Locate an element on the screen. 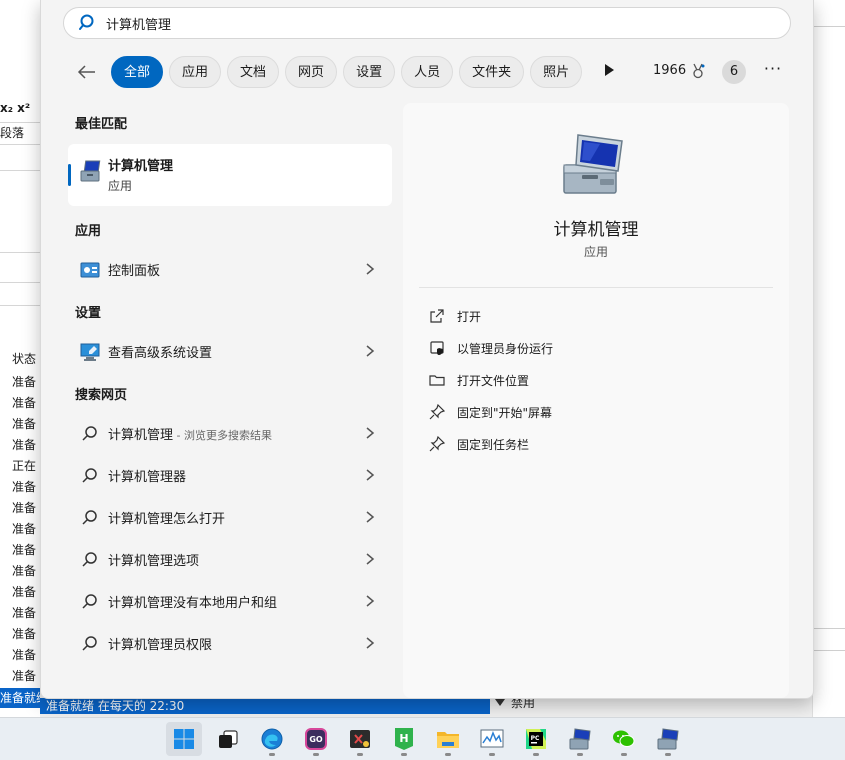 The image size is (845, 760). setting-item-advanced-system: 查看高级系统设置 is located at coordinates (230, 351).